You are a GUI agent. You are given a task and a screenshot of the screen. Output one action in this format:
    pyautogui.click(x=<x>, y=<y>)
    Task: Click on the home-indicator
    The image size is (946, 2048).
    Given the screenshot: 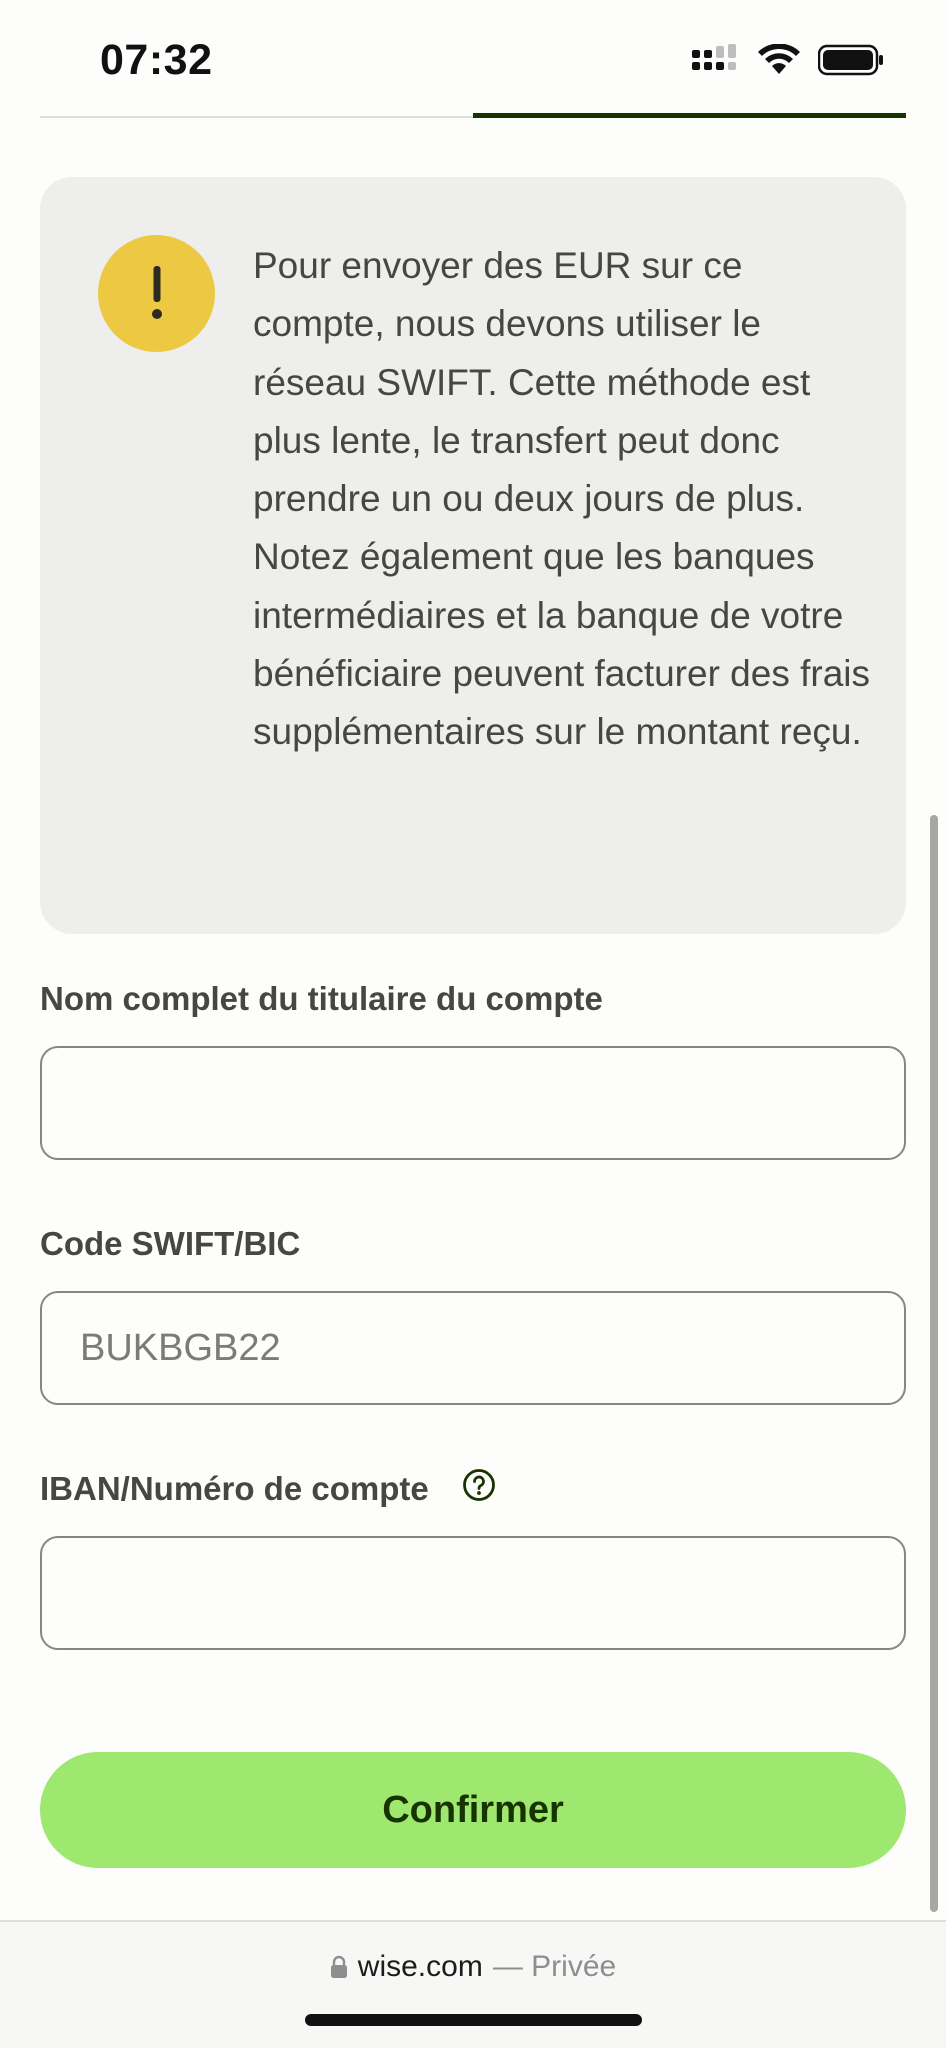 What is the action you would take?
    pyautogui.click(x=473, y=2020)
    